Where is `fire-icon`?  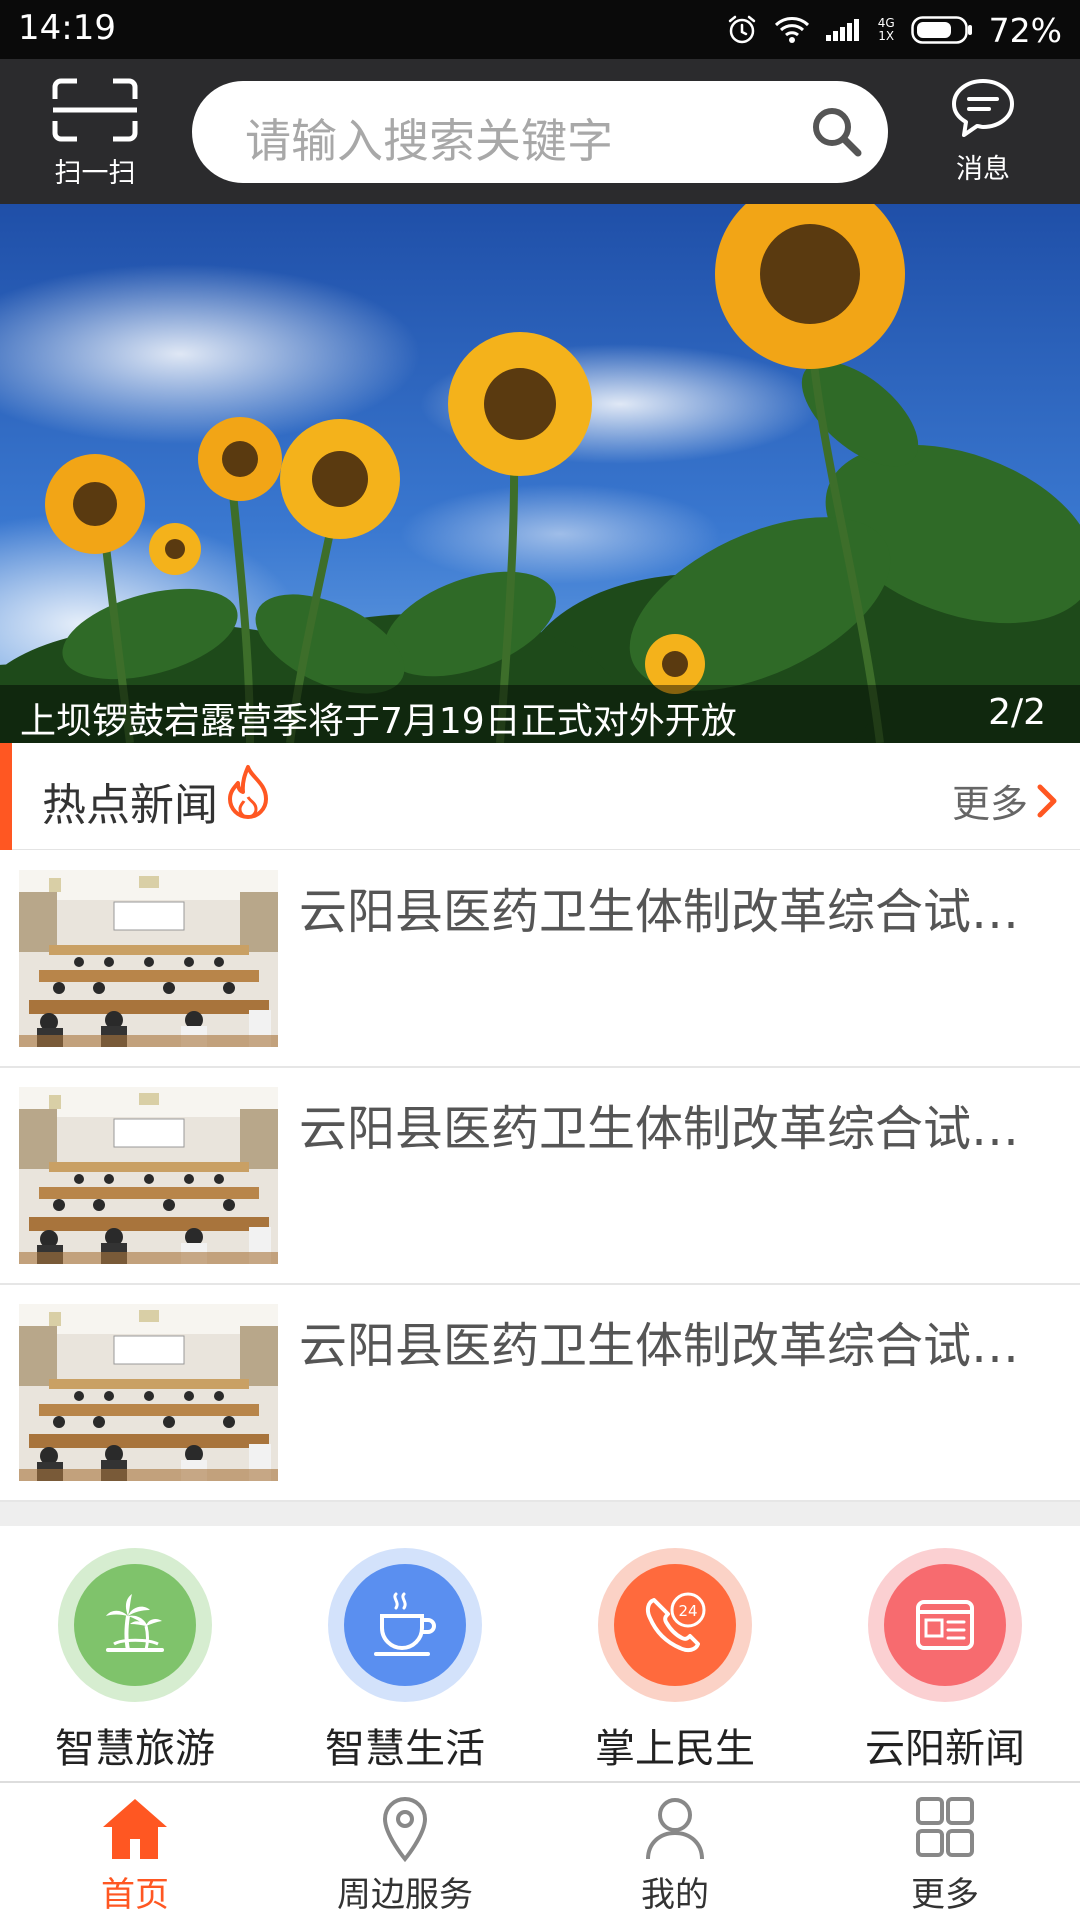 fire-icon is located at coordinates (248, 792).